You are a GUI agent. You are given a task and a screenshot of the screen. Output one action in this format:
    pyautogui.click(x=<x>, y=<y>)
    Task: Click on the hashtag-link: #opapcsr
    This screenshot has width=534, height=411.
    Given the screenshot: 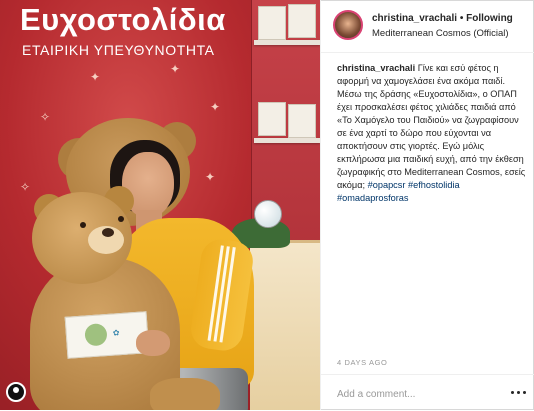 What is the action you would take?
    pyautogui.click(x=387, y=185)
    